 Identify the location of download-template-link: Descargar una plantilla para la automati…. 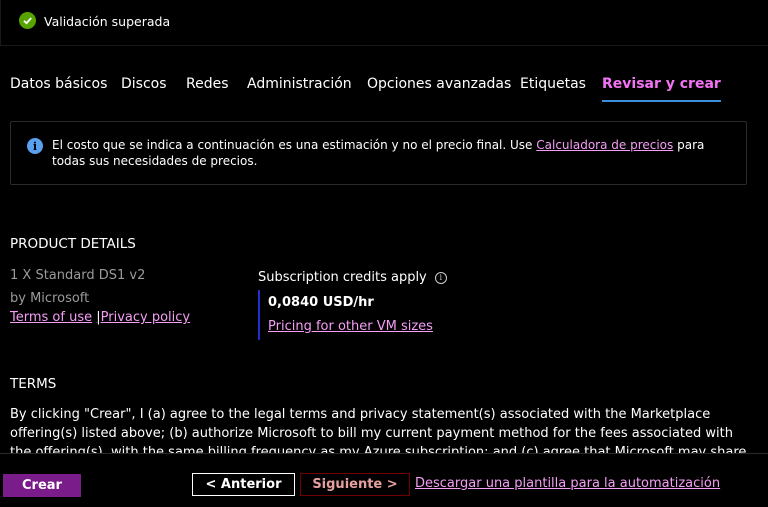
(567, 483).